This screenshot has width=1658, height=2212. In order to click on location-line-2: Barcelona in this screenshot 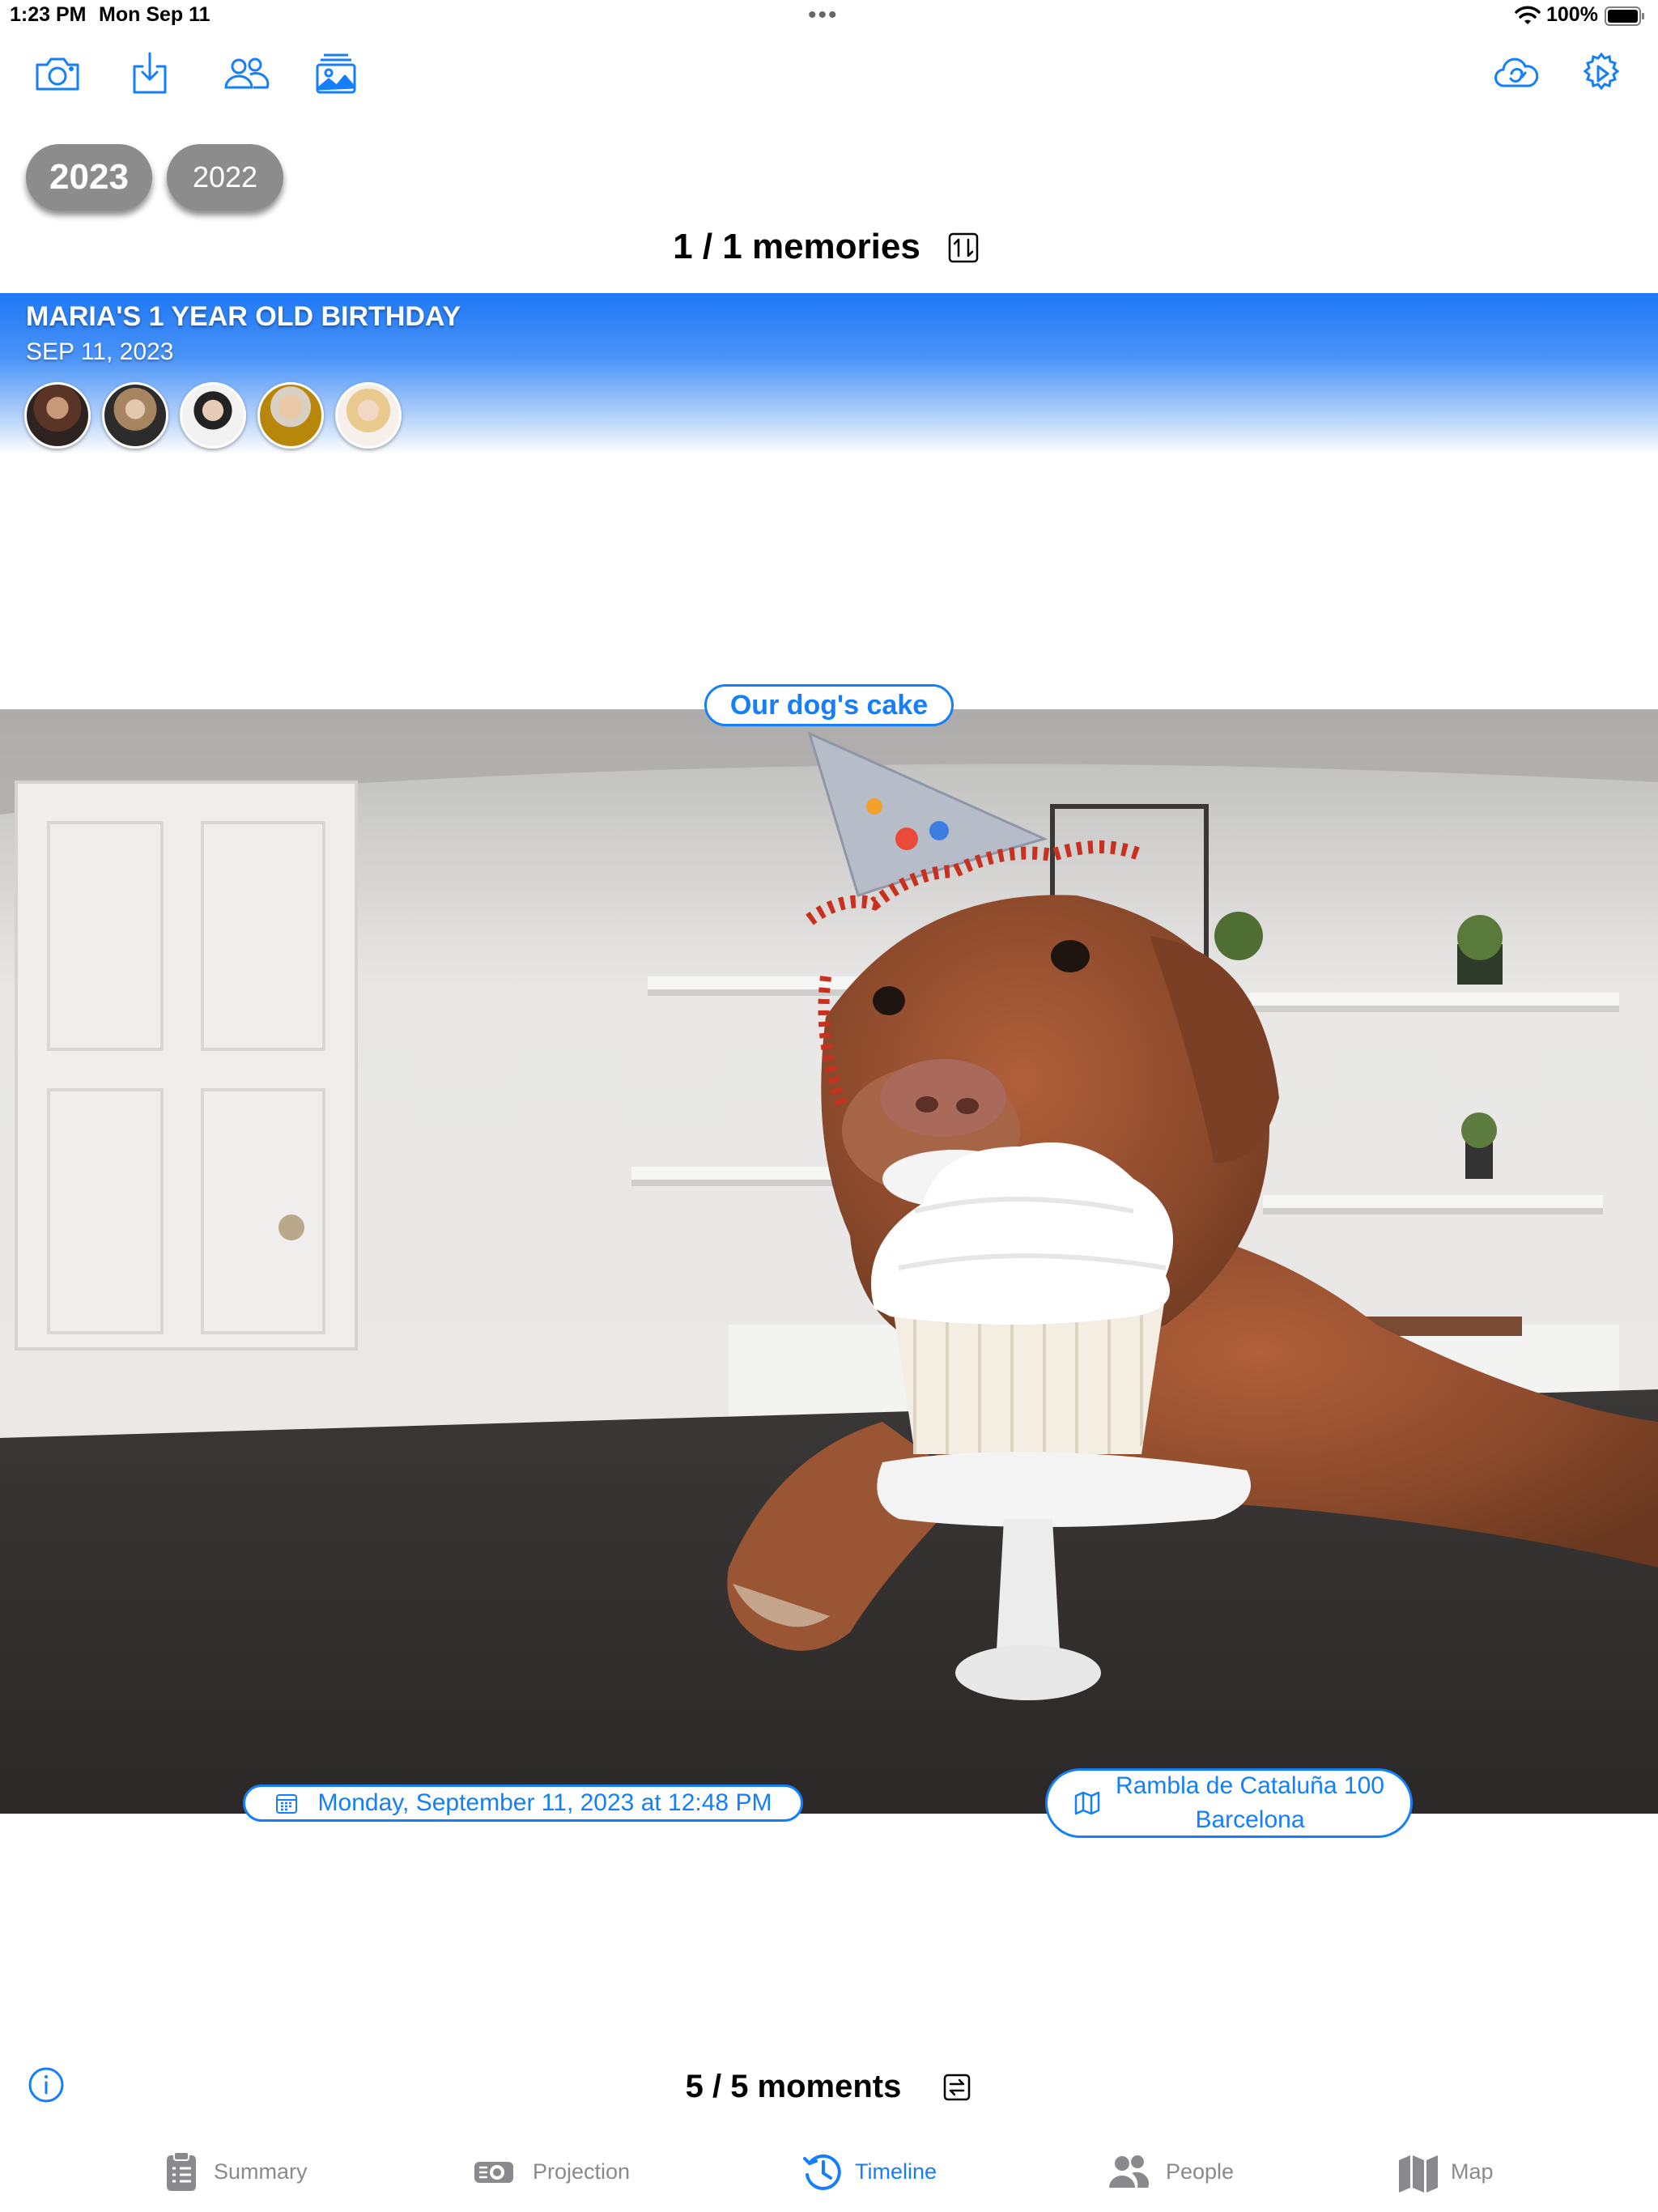, I will do `click(1250, 1820)`.